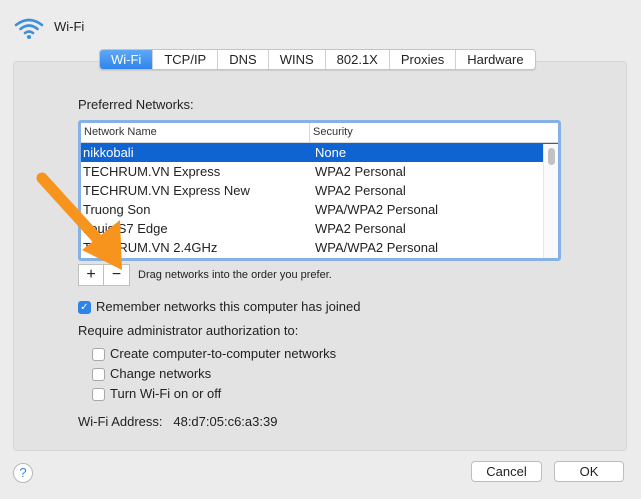 The height and width of the screenshot is (499, 641). I want to click on network-row: TECHRUM.VN Express New WPA2 Personal, so click(319, 190).